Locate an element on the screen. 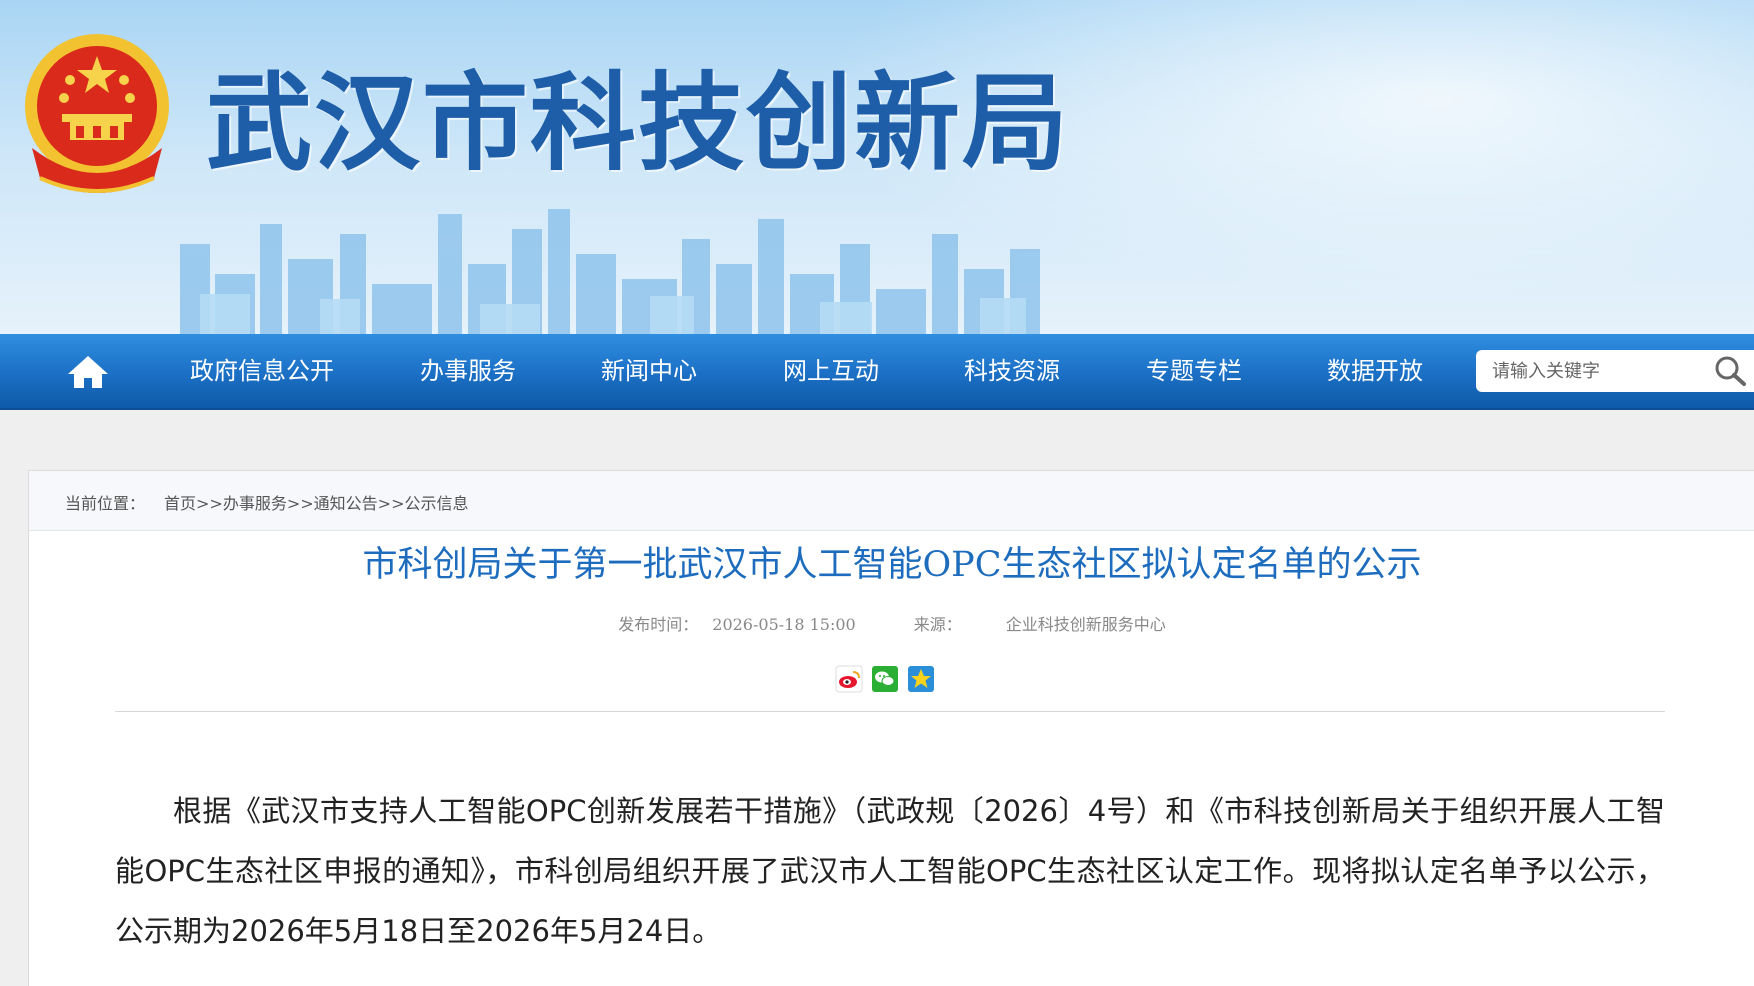 The width and height of the screenshot is (1754, 986). search-input is located at coordinates (1597, 371).